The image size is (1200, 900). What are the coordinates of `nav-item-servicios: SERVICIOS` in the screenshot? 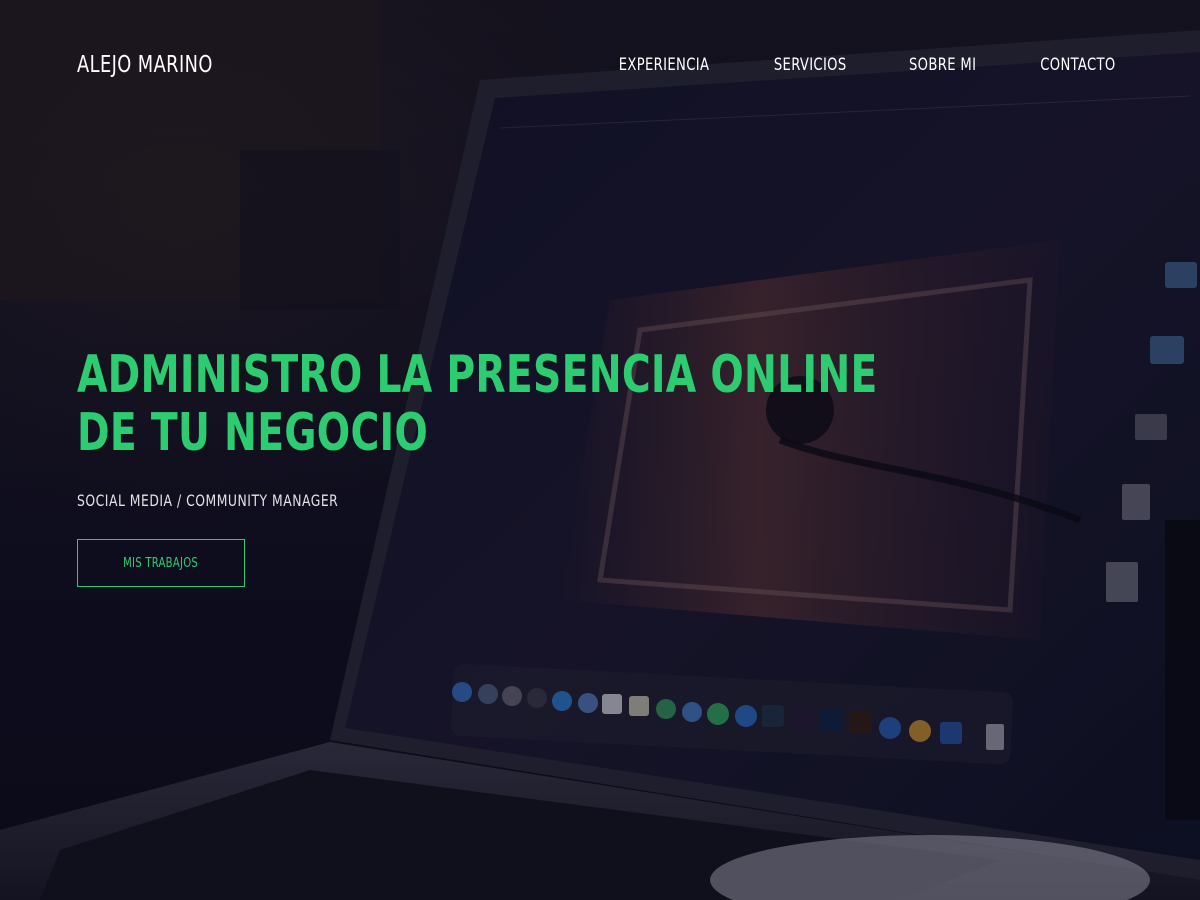 It's located at (809, 65).